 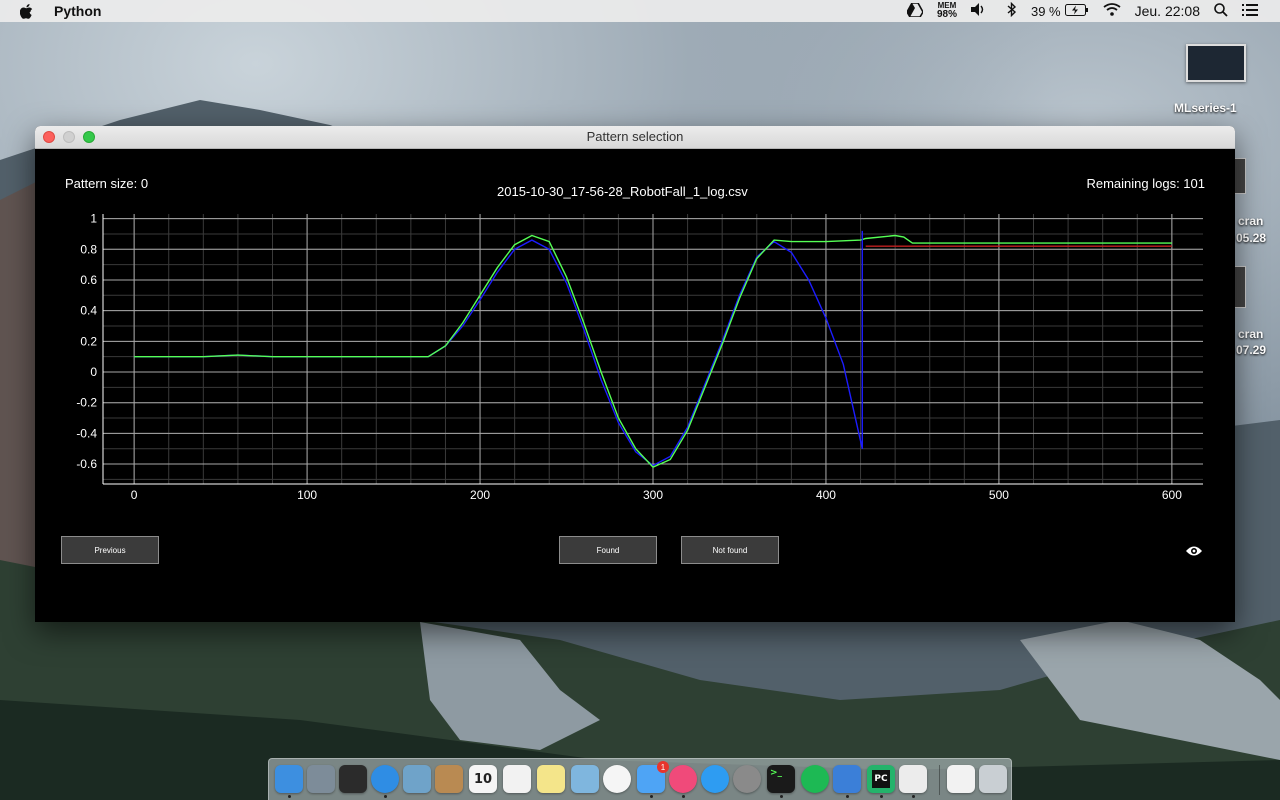 I want to click on y-tick-label: -0.6, so click(x=86, y=464).